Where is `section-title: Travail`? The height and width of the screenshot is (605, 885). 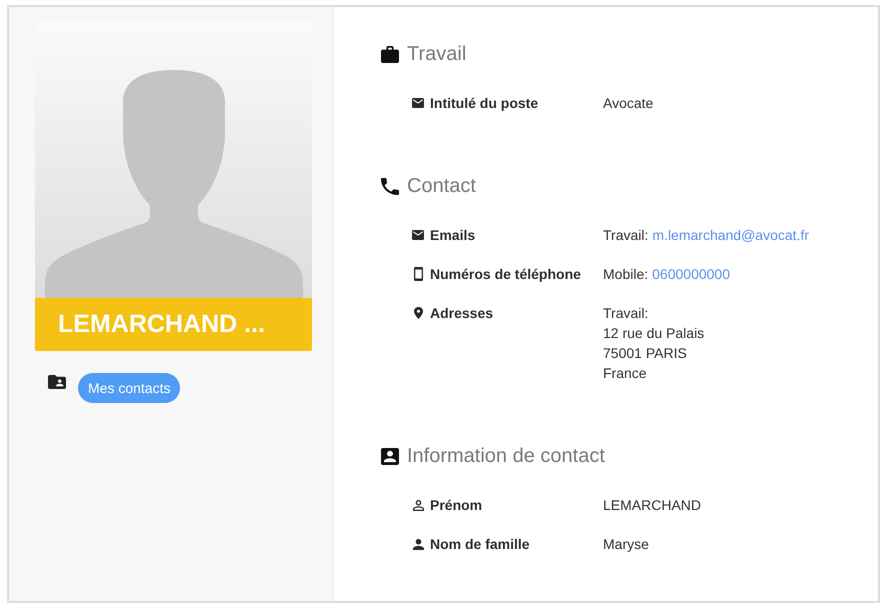 section-title: Travail is located at coordinates (436, 54).